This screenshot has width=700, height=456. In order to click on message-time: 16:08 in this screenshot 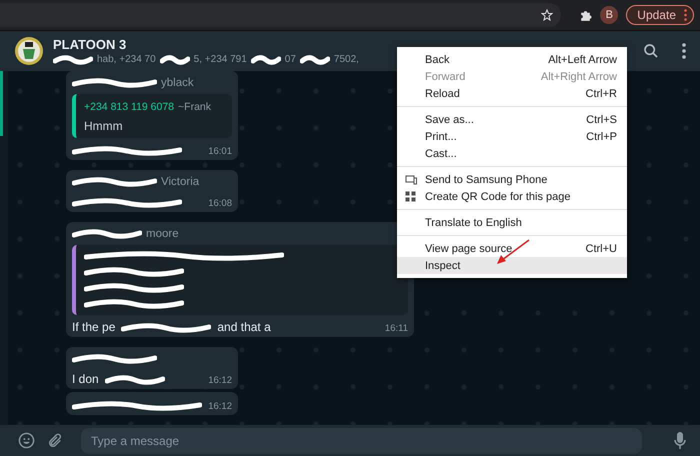, I will do `click(220, 203)`.